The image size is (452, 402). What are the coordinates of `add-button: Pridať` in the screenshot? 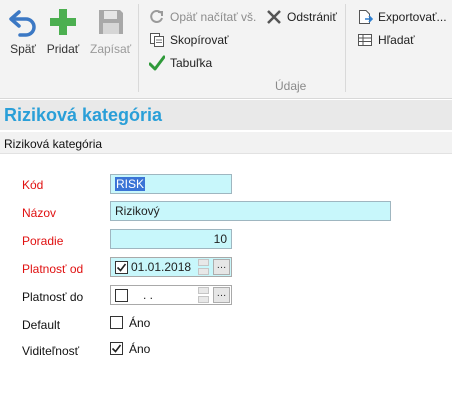 It's located at (63, 32).